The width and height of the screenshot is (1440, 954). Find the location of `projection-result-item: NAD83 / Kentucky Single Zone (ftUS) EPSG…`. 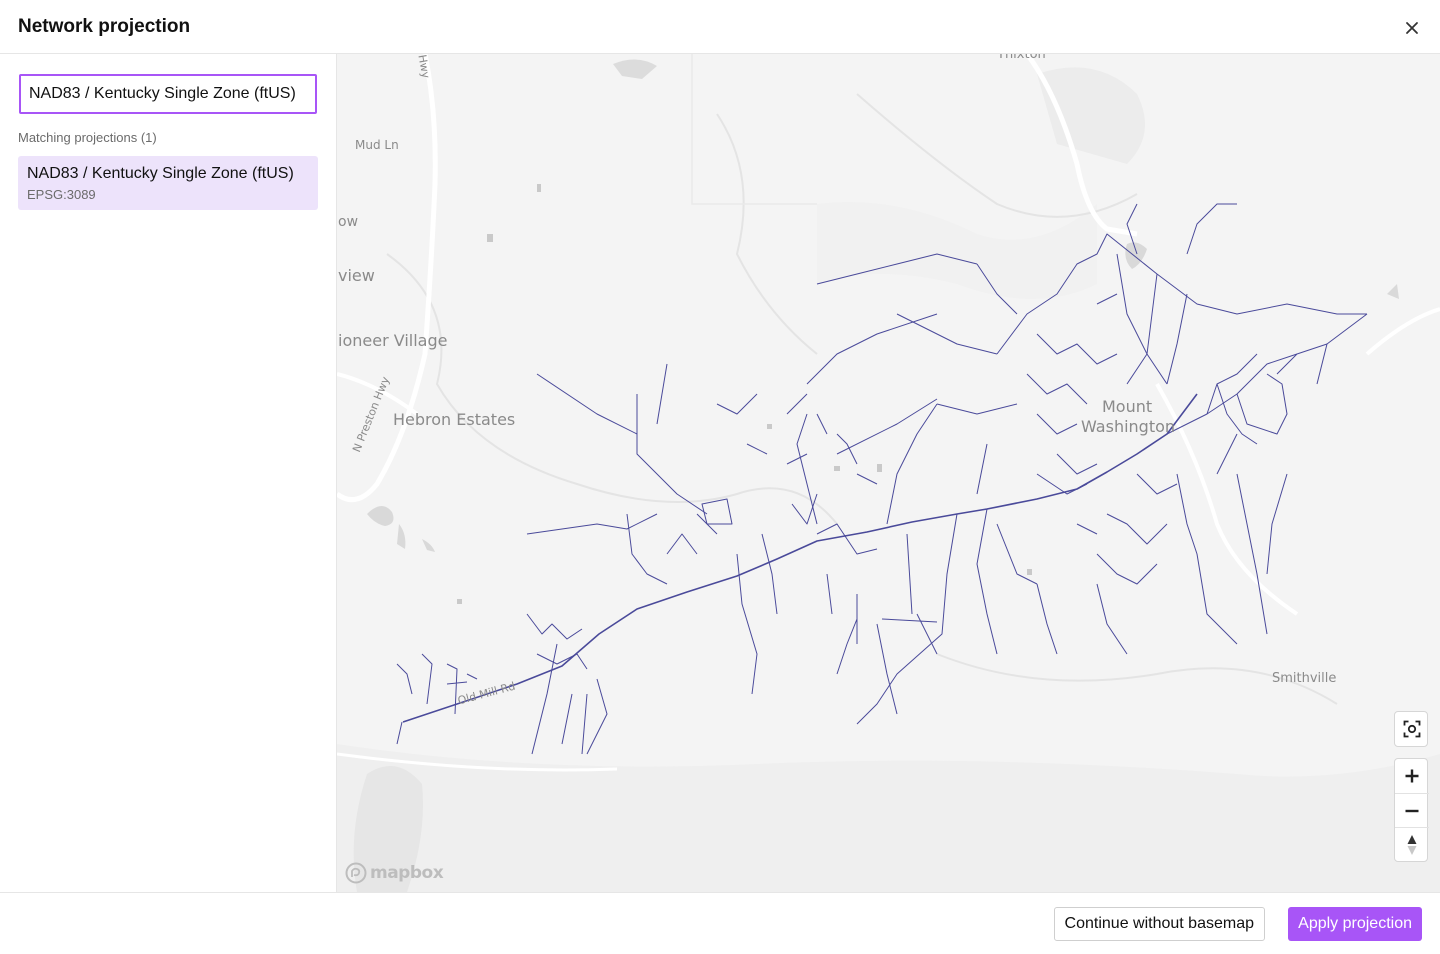

projection-result-item: NAD83 / Kentucky Single Zone (ftUS) EPSG… is located at coordinates (168, 183).